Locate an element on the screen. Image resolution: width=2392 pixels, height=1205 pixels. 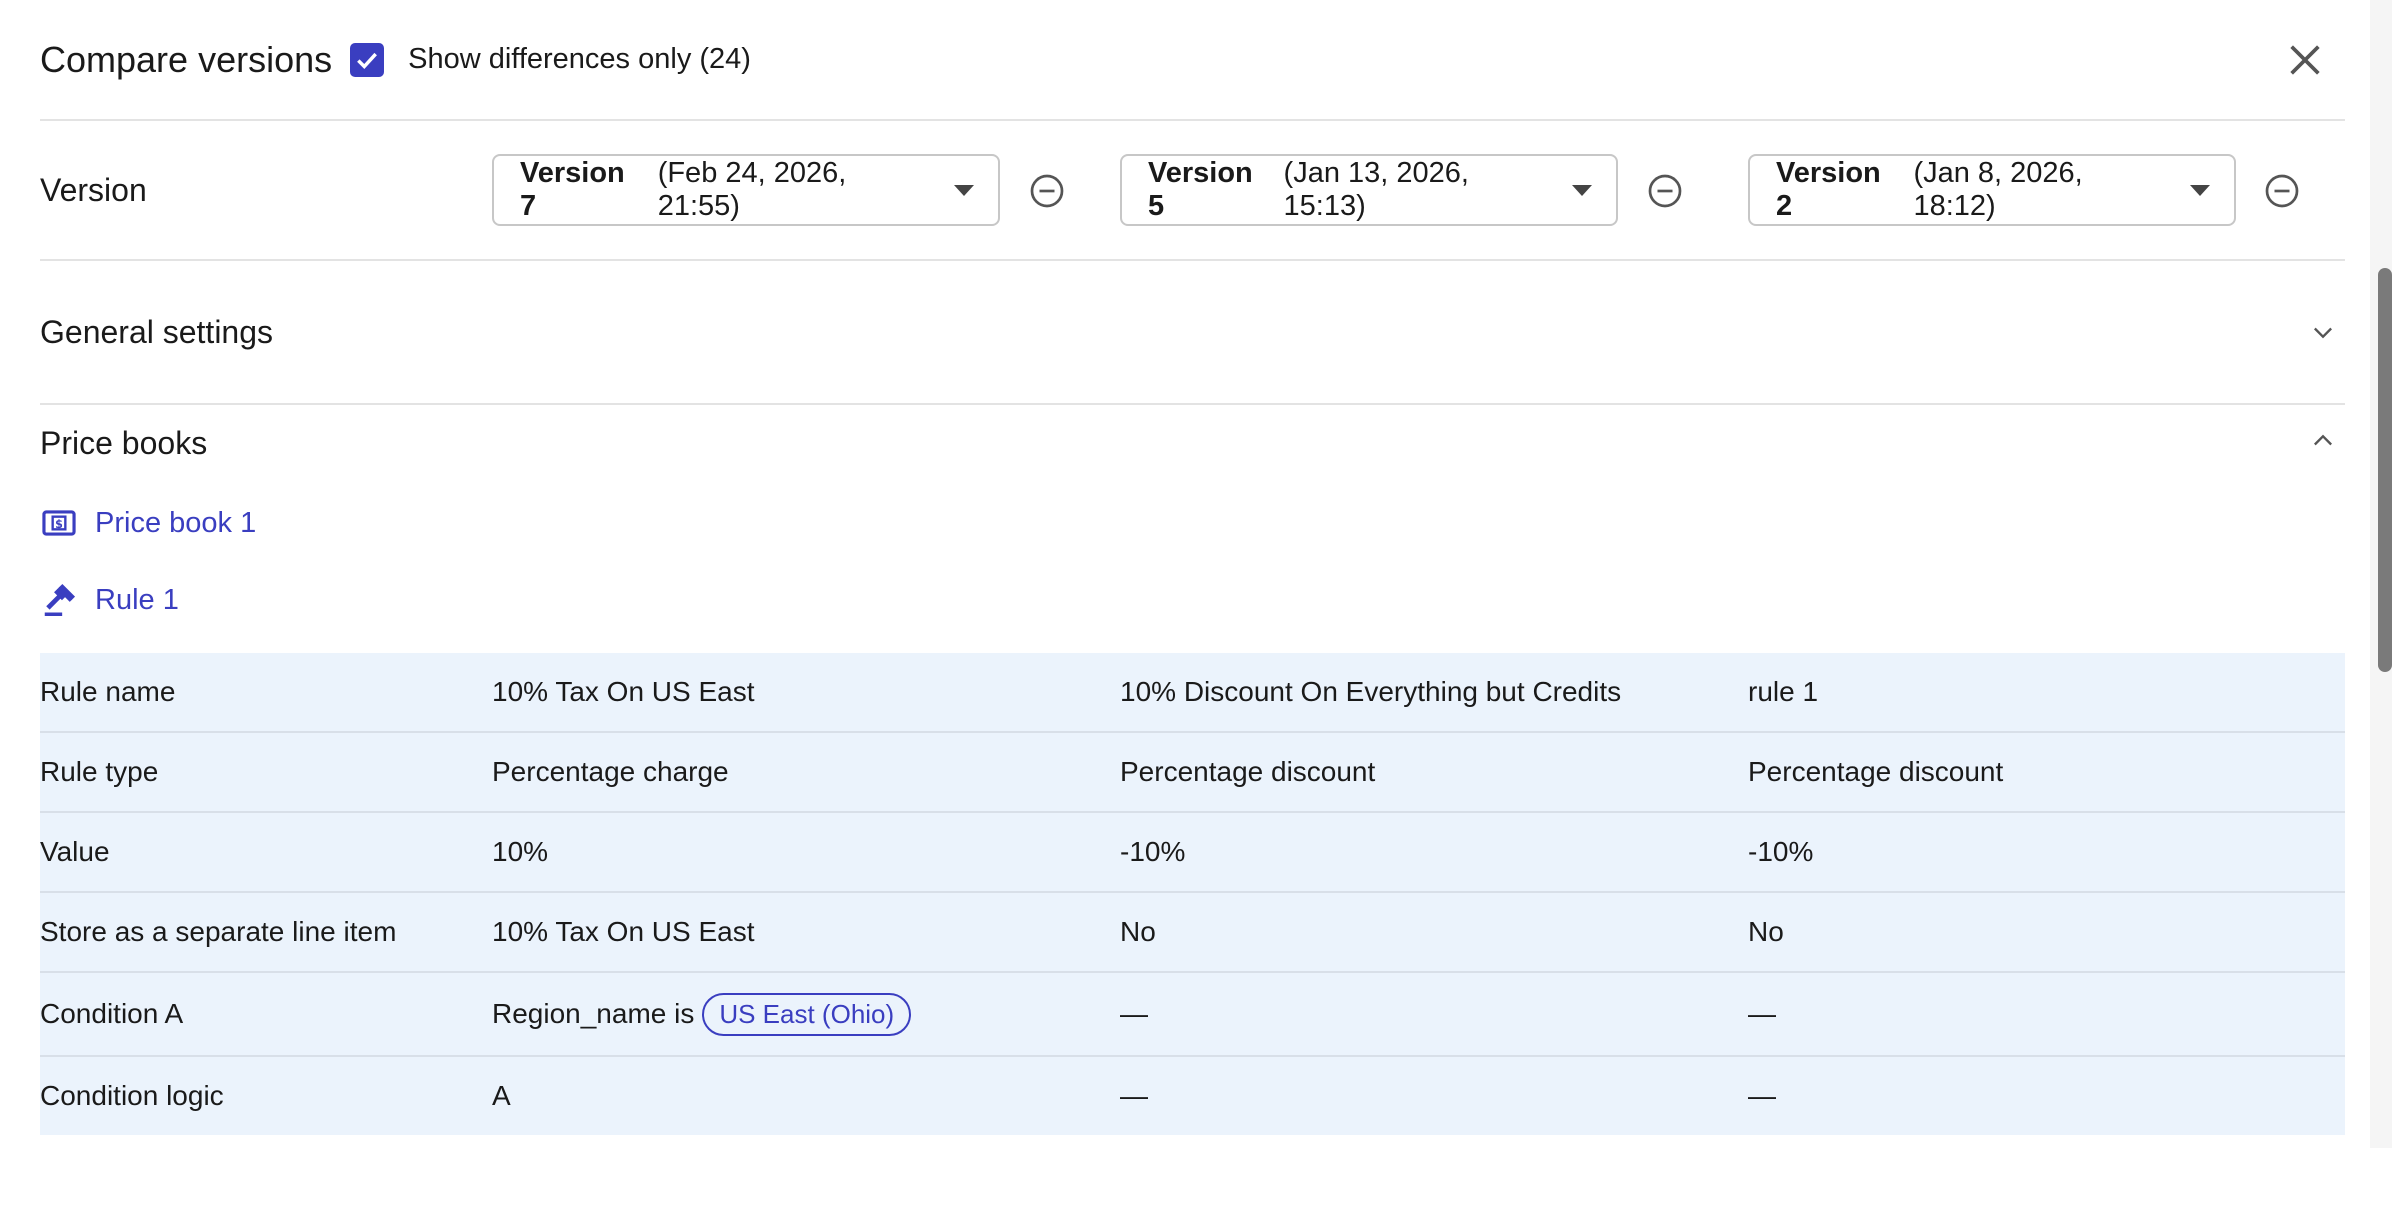
region-chip: US East (Ohio) is located at coordinates (807, 1014).